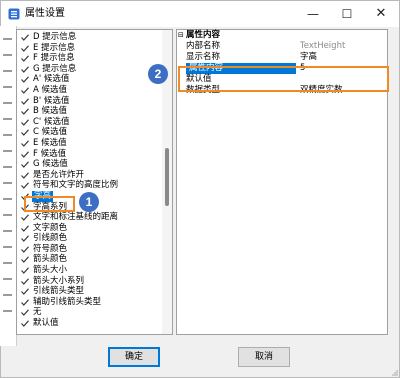  What do you see at coordinates (203, 57) in the screenshot?
I see `property-name: 显示名称` at bounding box center [203, 57].